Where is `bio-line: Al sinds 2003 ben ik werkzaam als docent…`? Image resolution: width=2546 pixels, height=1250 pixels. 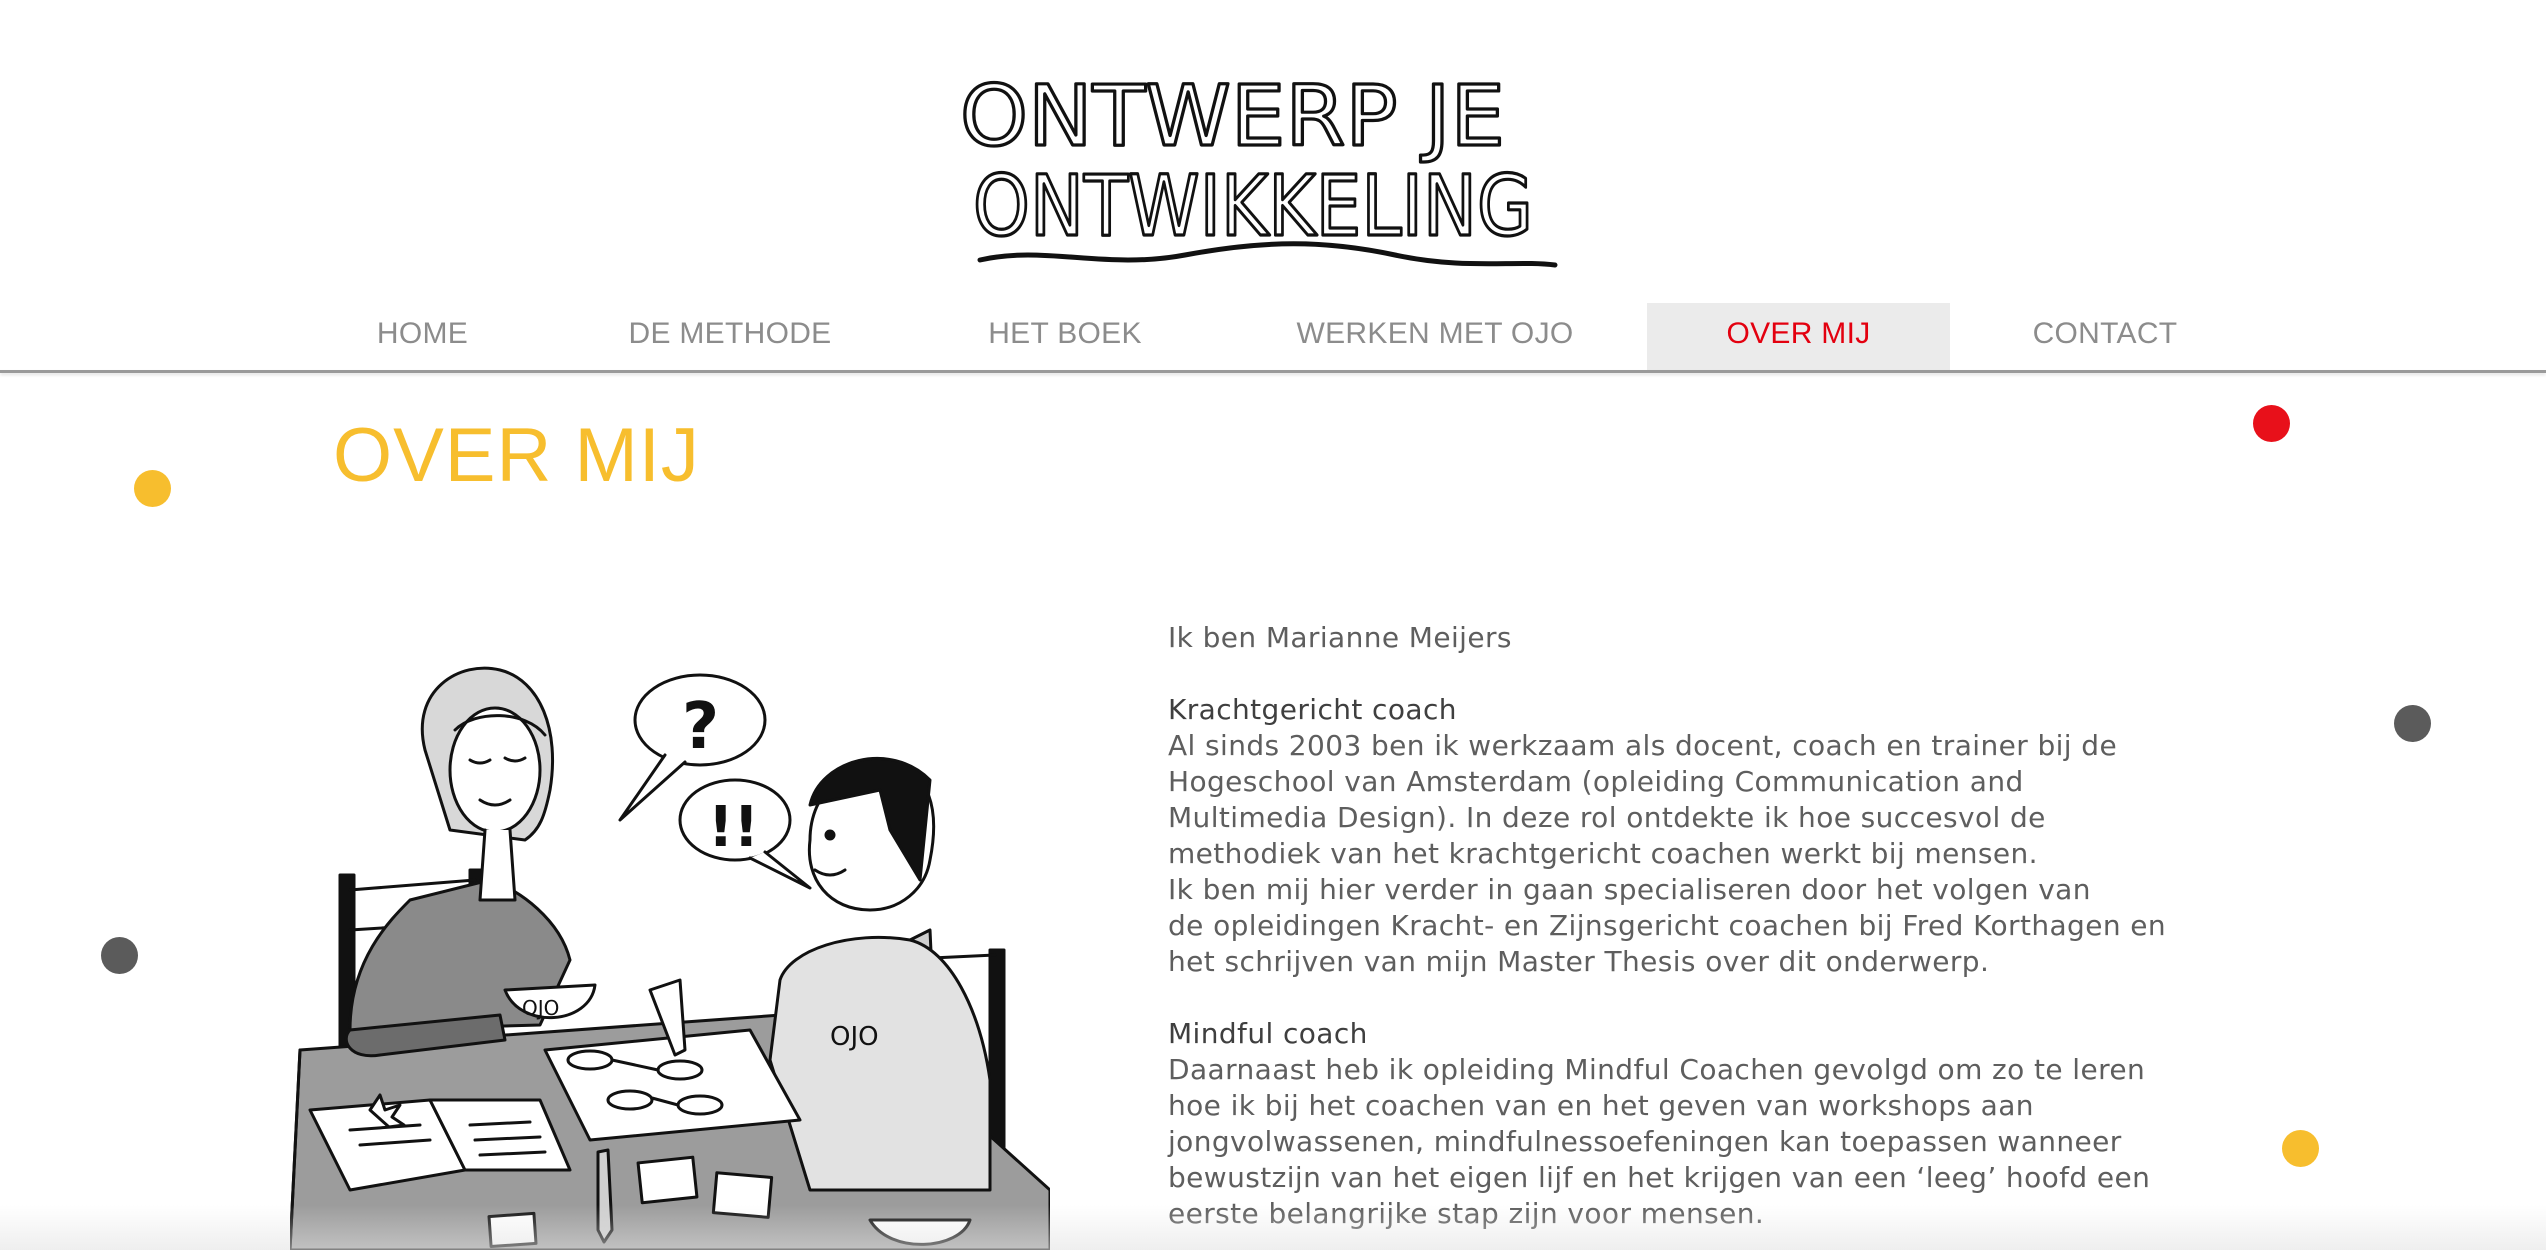
bio-line: Al sinds 2003 ben ik werkzaam als docent… is located at coordinates (1643, 745).